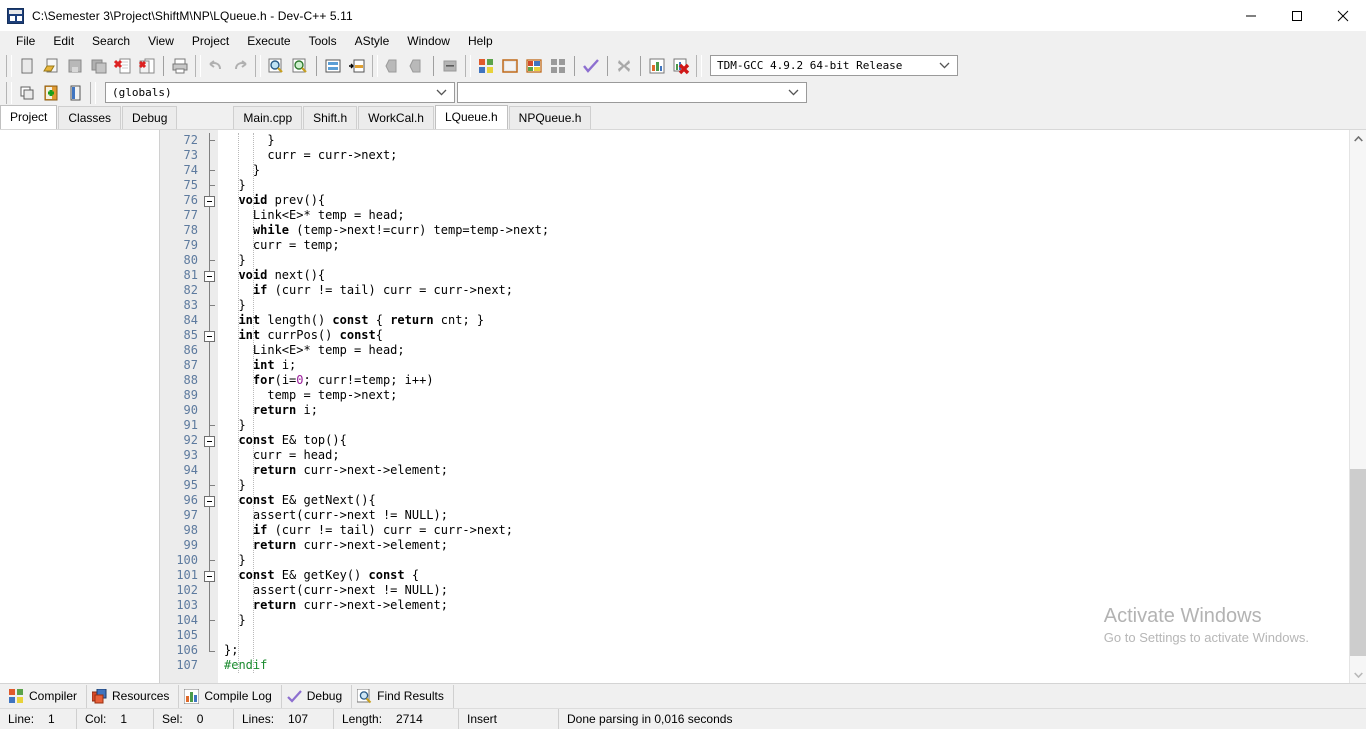  Describe the element at coordinates (681, 65) in the screenshot. I see `delete-profile-icon` at that location.